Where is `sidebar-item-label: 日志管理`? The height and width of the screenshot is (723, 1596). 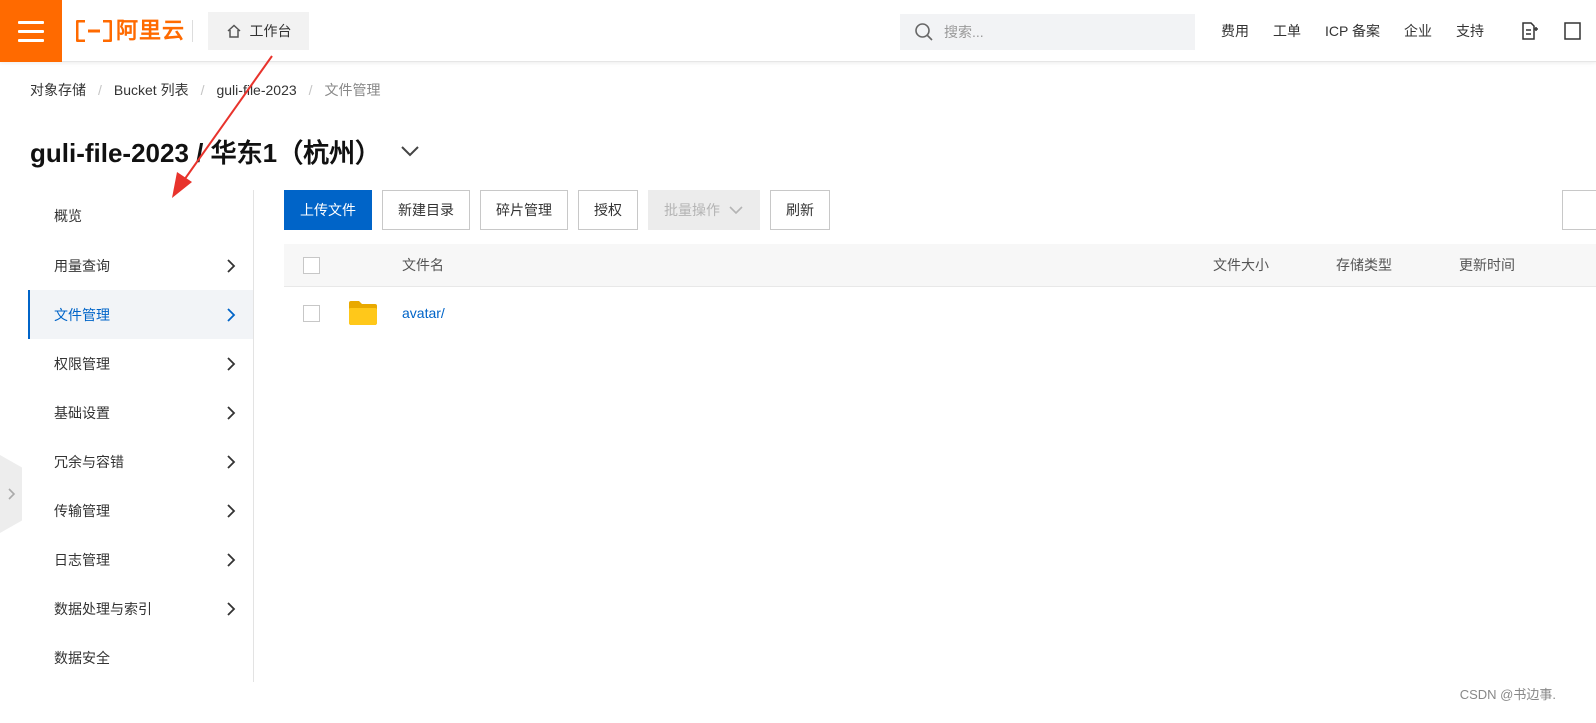 sidebar-item-label: 日志管理 is located at coordinates (82, 559).